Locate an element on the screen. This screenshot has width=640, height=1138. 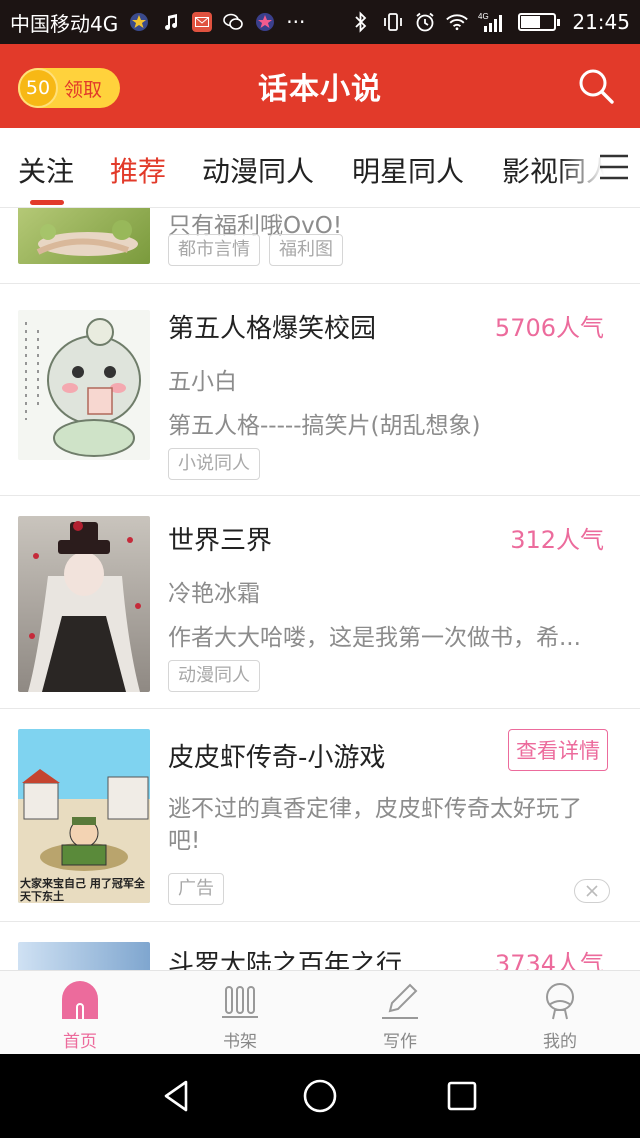
nav-profile: 我的 is located at coordinates (560, 1012).